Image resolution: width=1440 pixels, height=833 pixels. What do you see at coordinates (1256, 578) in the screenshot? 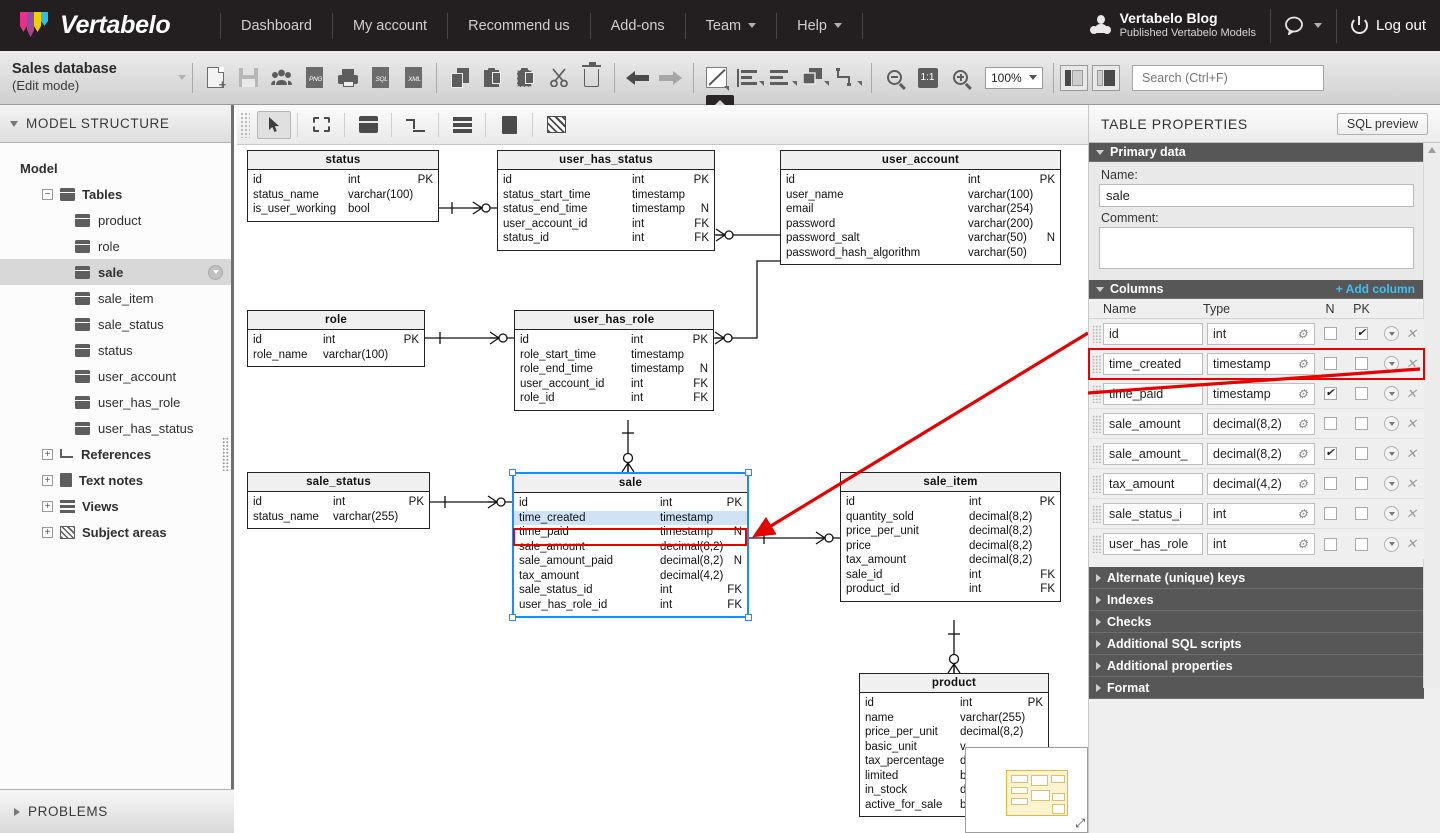
I see `section-alternate-keys-header: Alternate (unique) keys` at bounding box center [1256, 578].